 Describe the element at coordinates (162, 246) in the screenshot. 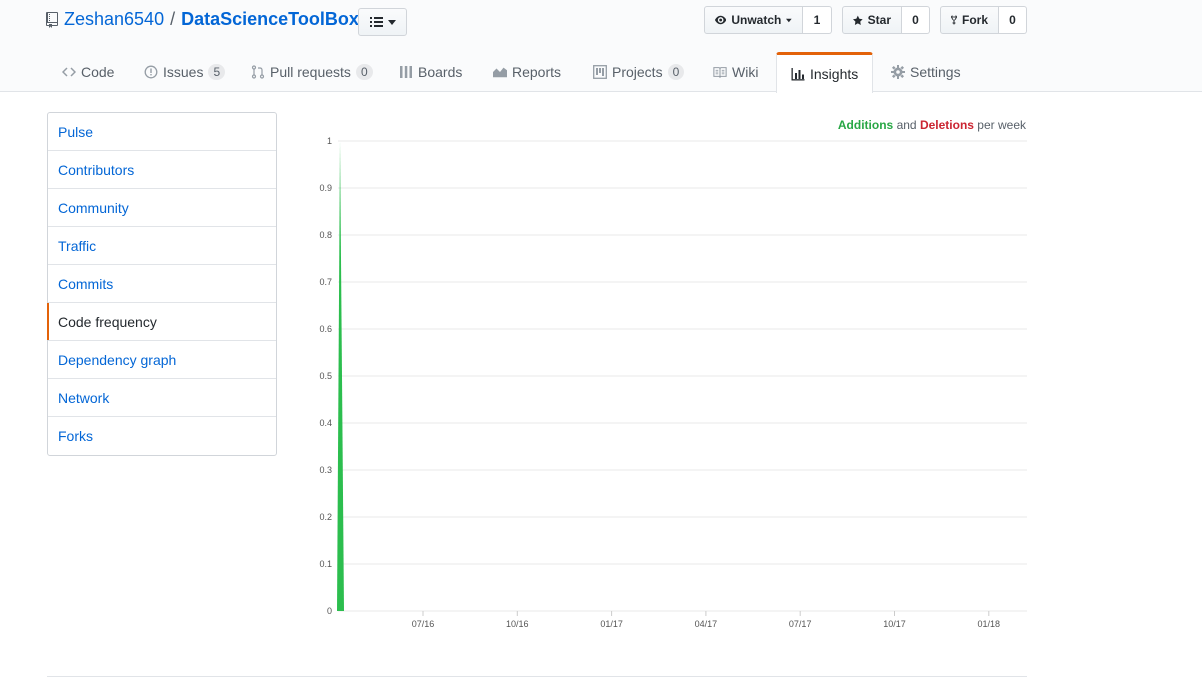

I see `sidebar-item-traffic: Traffic` at that location.